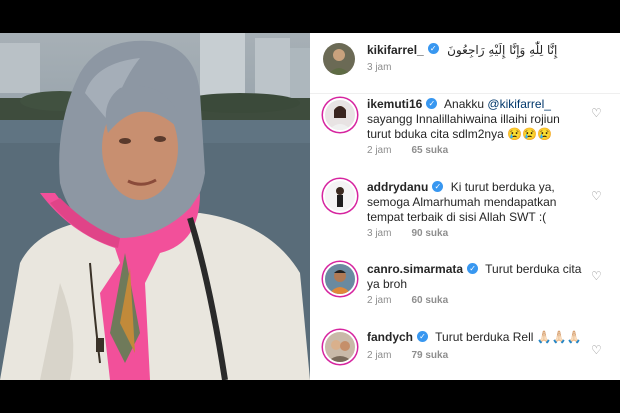 The width and height of the screenshot is (620, 413). I want to click on post-username: kikifarrel_, so click(395, 50).